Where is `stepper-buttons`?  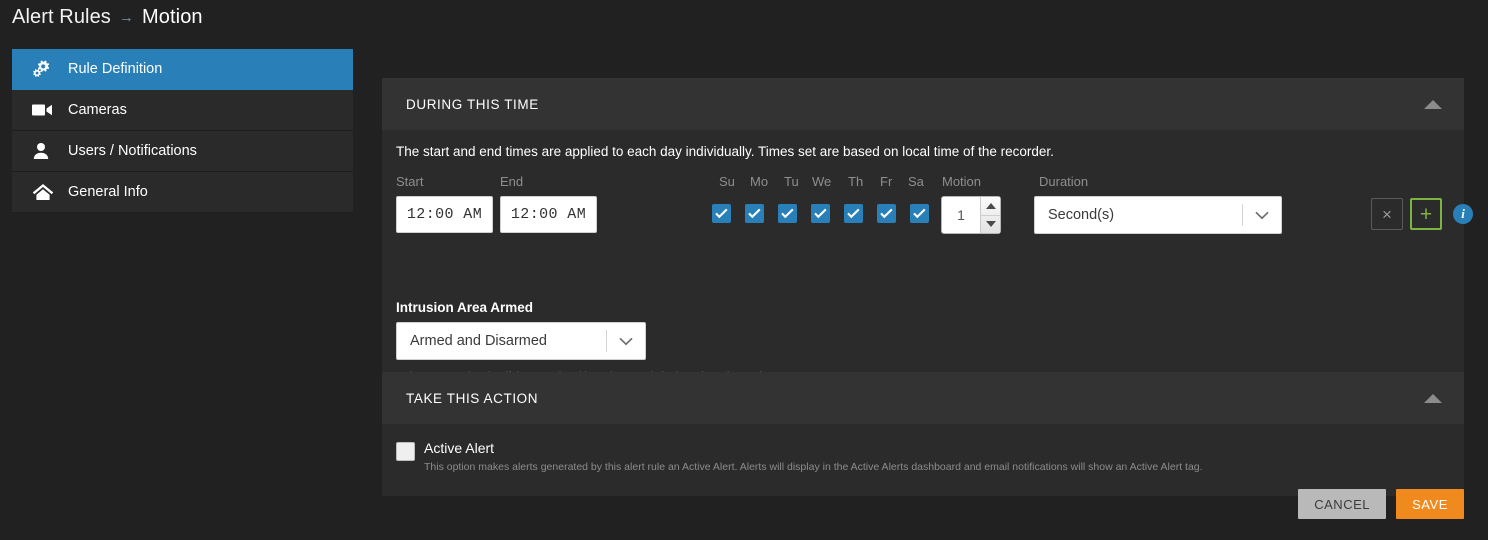 stepper-buttons is located at coordinates (990, 215).